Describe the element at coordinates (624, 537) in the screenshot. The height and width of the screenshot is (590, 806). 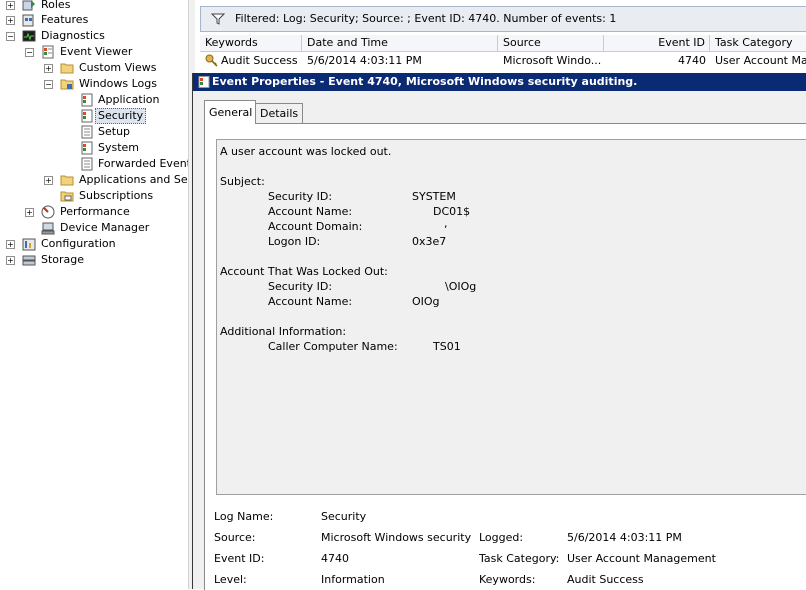
I see `logged-value: 5/6/2014 4:03:11 PM` at that location.